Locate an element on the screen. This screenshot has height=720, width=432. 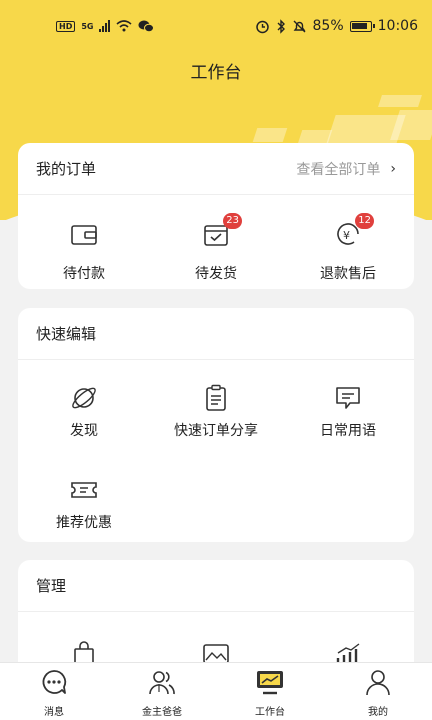
hd-indicator: HD is located at coordinates (66, 26).